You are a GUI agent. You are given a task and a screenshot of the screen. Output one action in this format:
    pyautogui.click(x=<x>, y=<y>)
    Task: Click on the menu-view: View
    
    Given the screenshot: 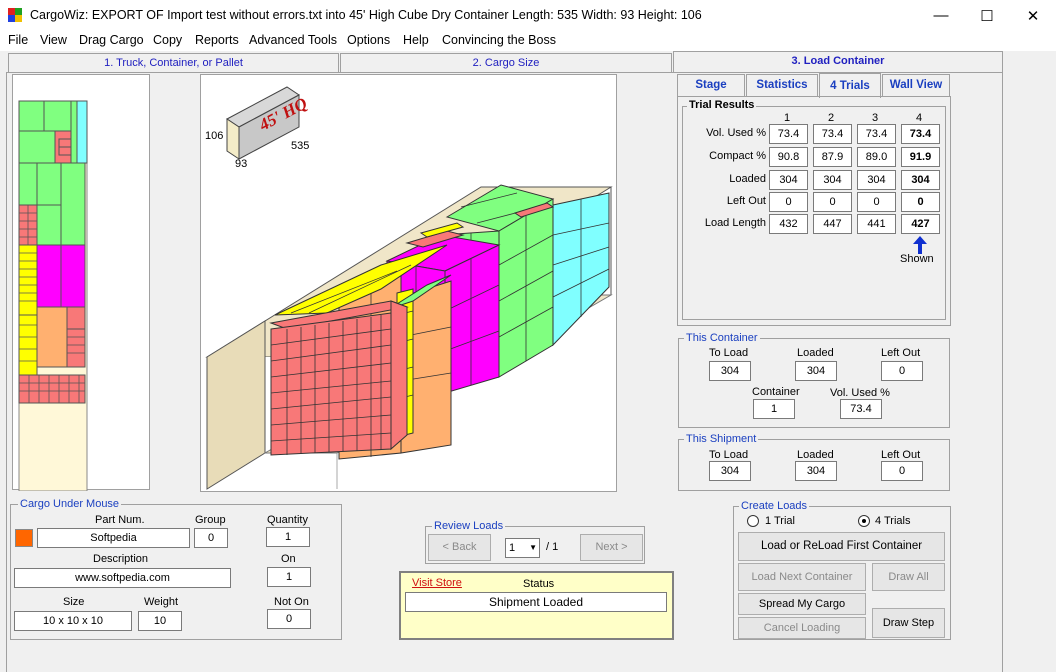 What is the action you would take?
    pyautogui.click(x=53, y=40)
    